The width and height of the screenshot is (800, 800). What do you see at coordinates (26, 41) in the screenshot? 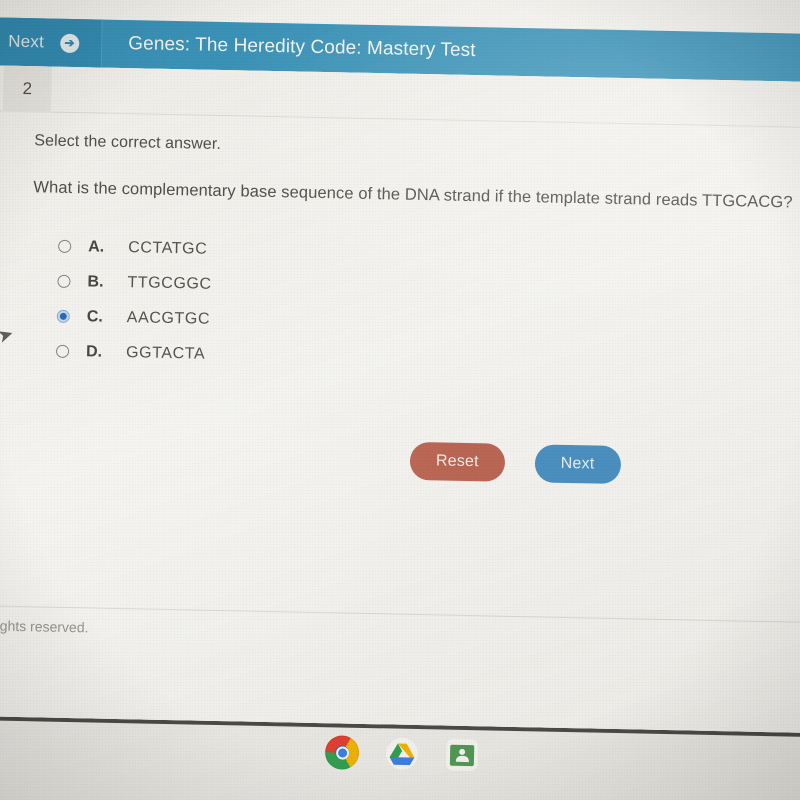
I see `header-next-label: Next` at bounding box center [26, 41].